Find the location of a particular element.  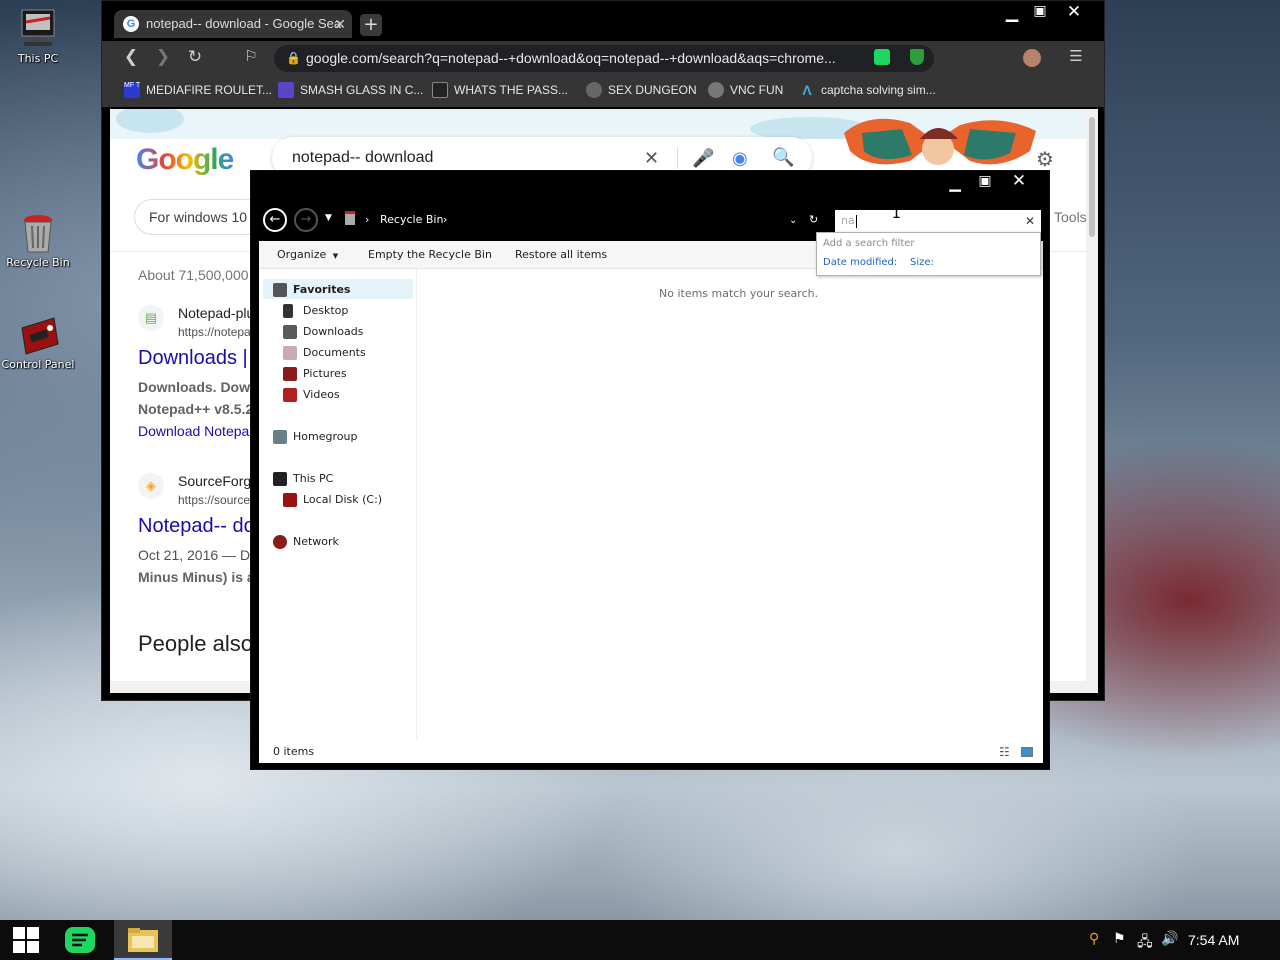

pictures-folder-icon is located at coordinates (290, 374).